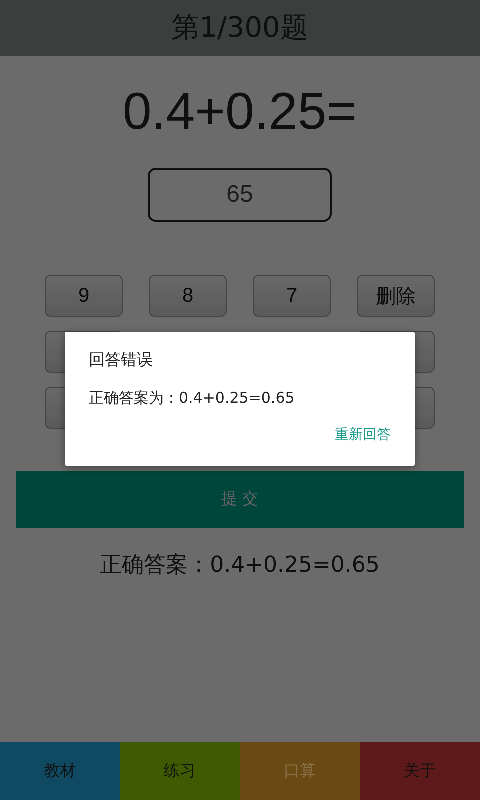 The height and width of the screenshot is (800, 480). I want to click on correct-answer-text: 正确答案：0.4+0.25=0.65, so click(240, 566).